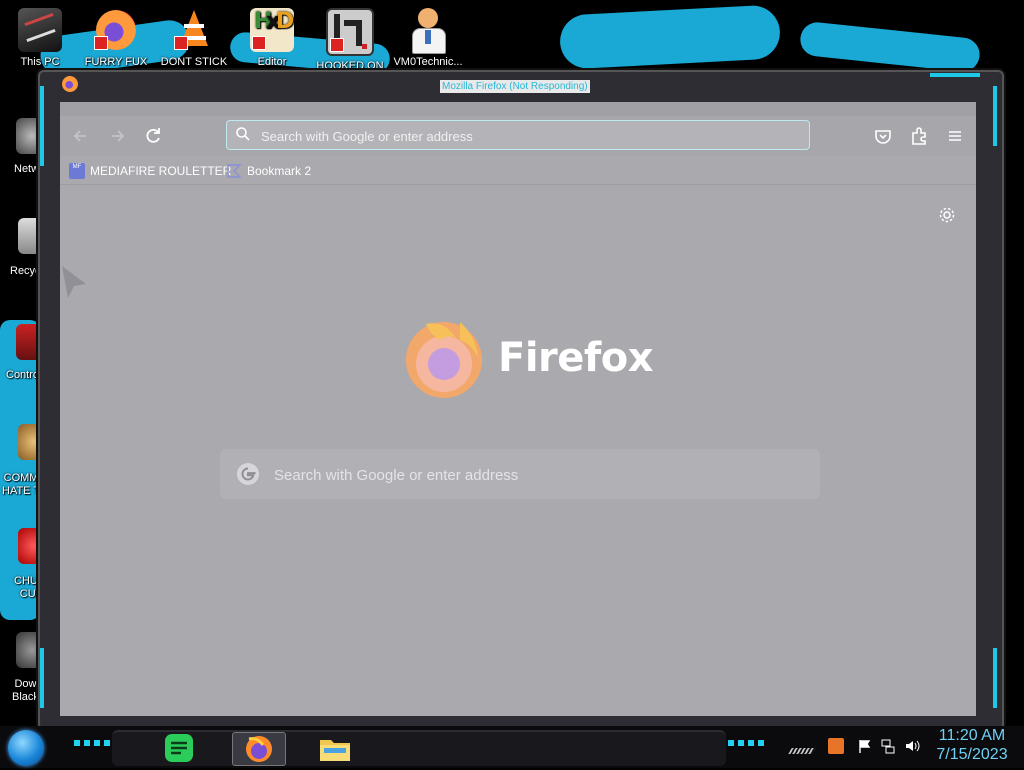 This screenshot has width=1024, height=770. What do you see at coordinates (419, 748) in the screenshot?
I see `taskbar-panel` at bounding box center [419, 748].